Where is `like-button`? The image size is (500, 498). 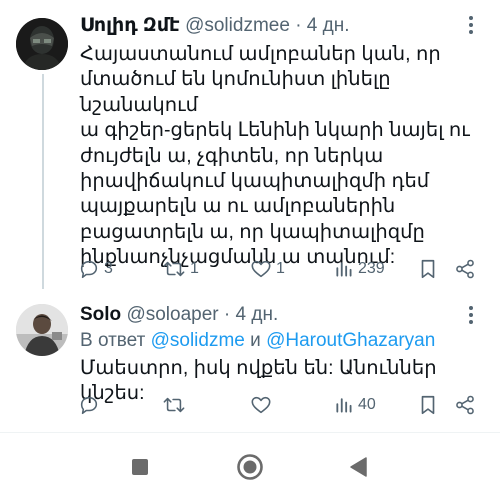
like-button is located at coordinates (263, 405).